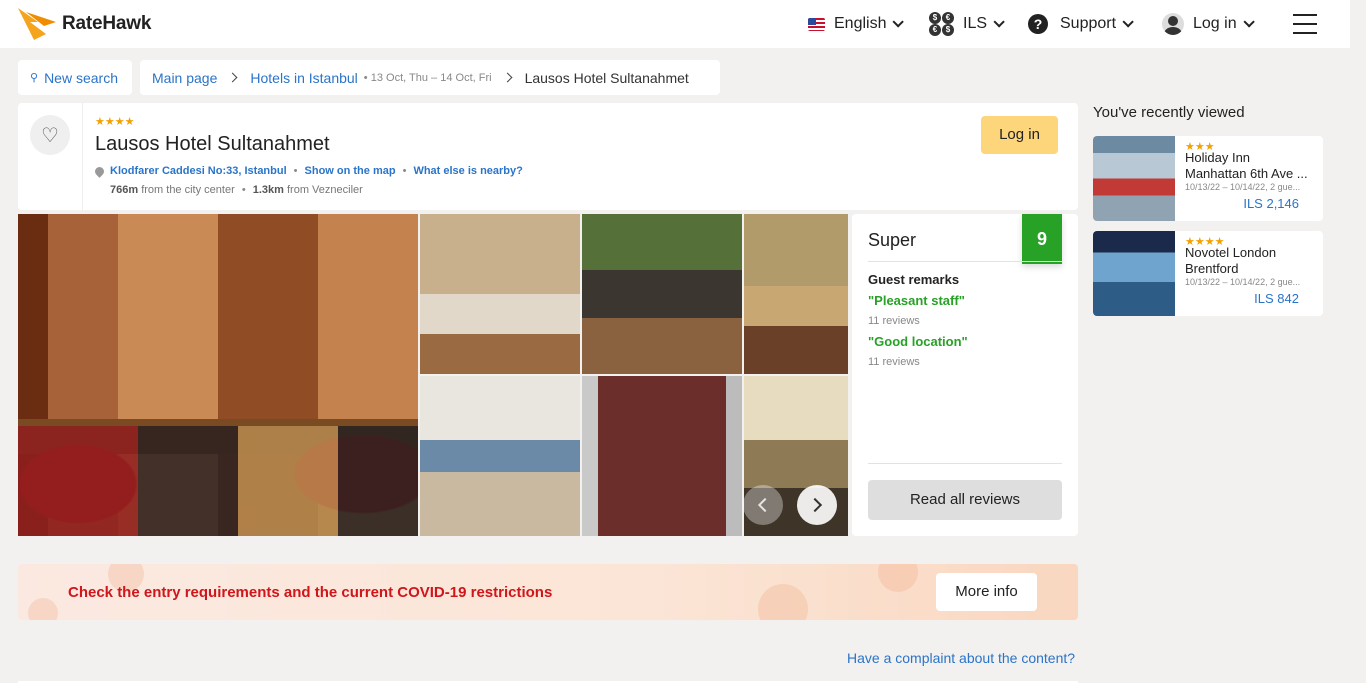  Describe the element at coordinates (50, 135) in the screenshot. I see `favorite-heart-icon: ♡` at that location.